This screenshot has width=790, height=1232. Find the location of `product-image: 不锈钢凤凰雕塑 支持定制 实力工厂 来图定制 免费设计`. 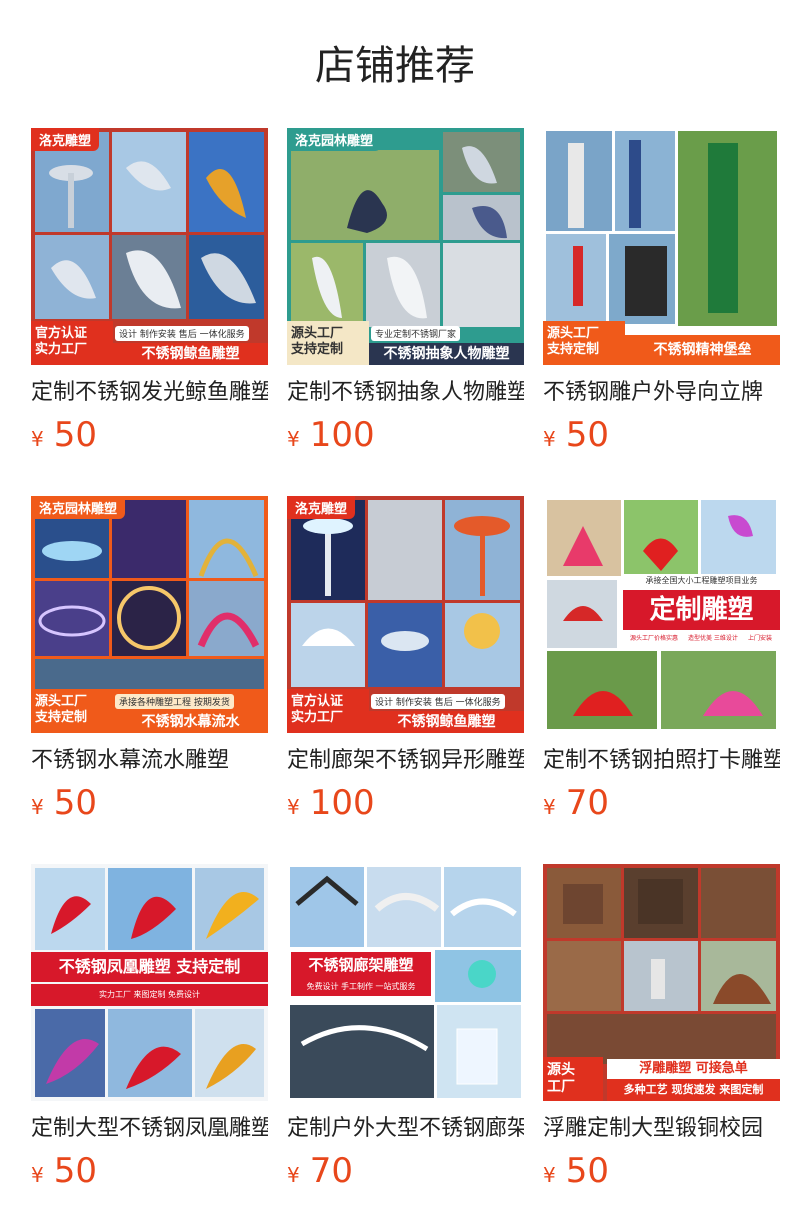

product-image: 不锈钢凤凰雕塑 支持定制 实力工厂 来图定制 免费设计 is located at coordinates (149, 982).